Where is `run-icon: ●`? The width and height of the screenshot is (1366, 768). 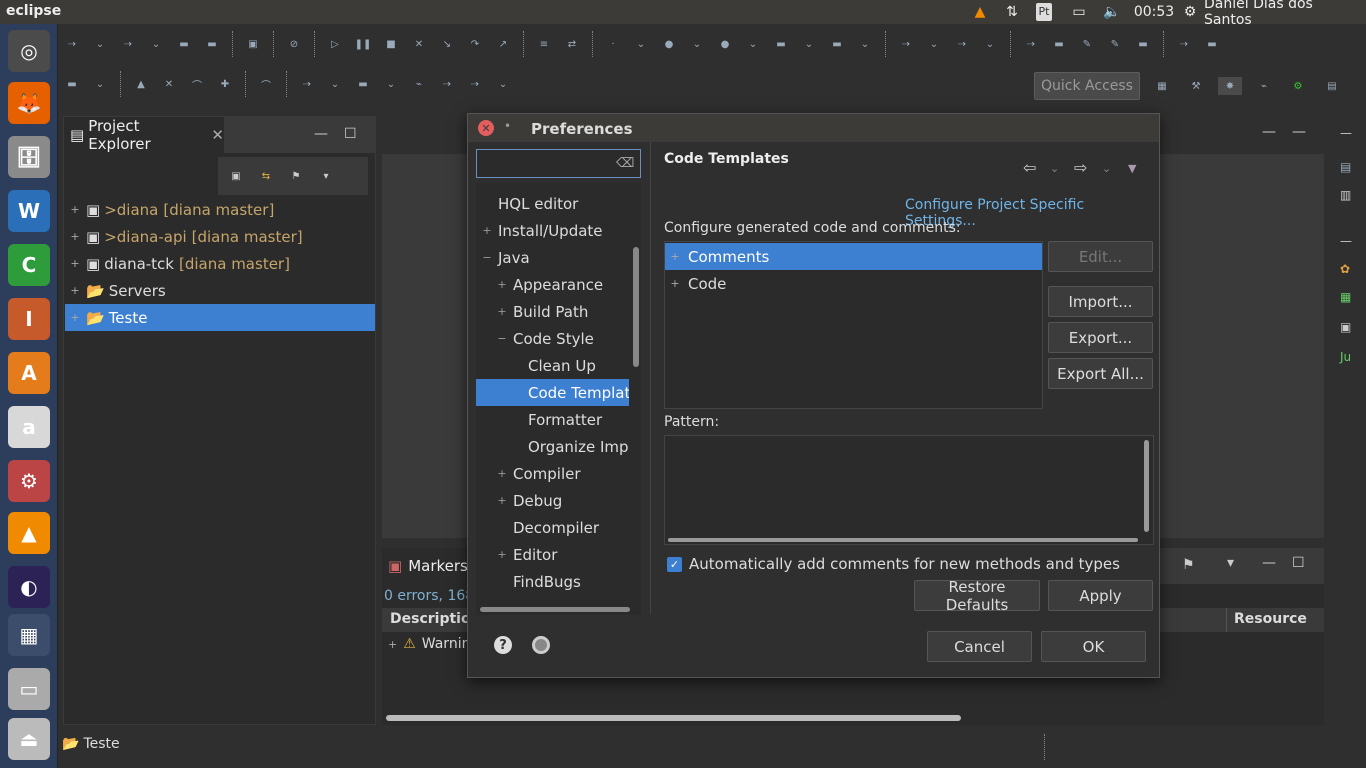
run-icon: ● is located at coordinates (669, 44).